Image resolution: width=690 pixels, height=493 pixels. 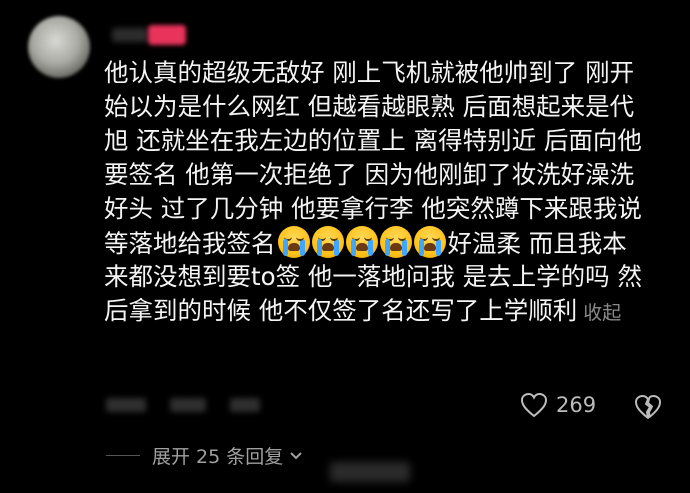 I want to click on like-count: 269, so click(x=576, y=405).